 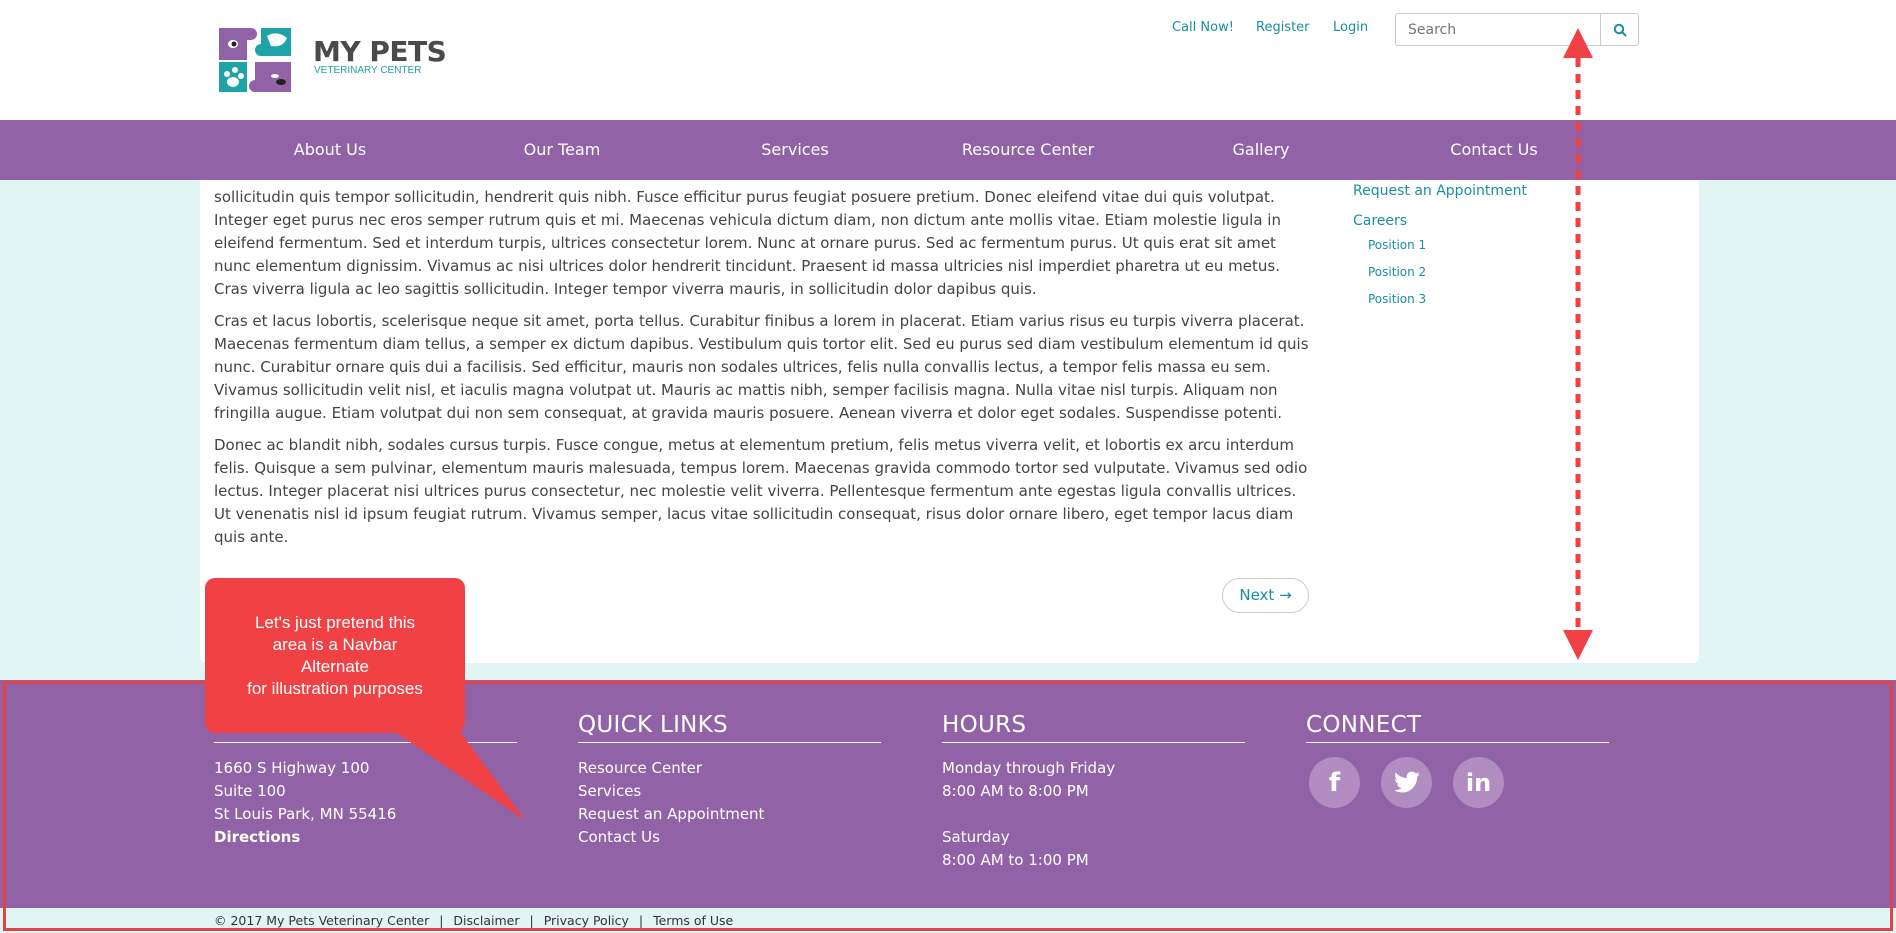 What do you see at coordinates (976, 837) in the screenshot?
I see `hours-line: Saturday` at bounding box center [976, 837].